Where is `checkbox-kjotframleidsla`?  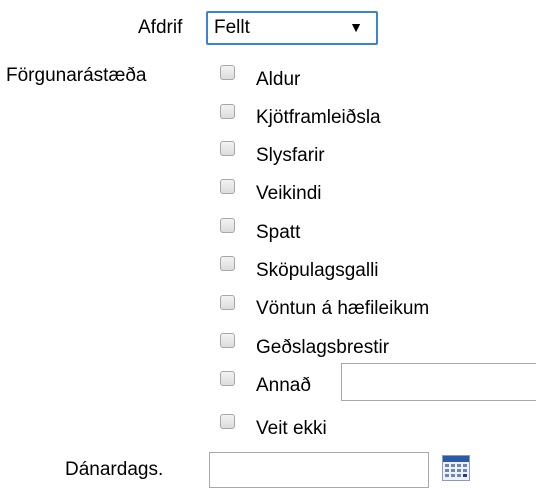 checkbox-kjotframleidsla is located at coordinates (227, 111).